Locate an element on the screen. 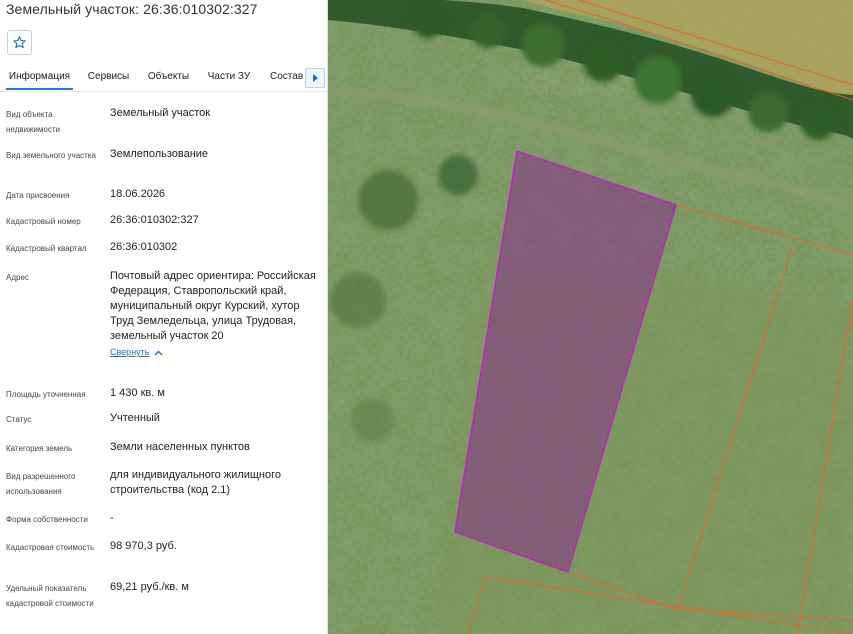  field-label: Адрес is located at coordinates (17, 277).